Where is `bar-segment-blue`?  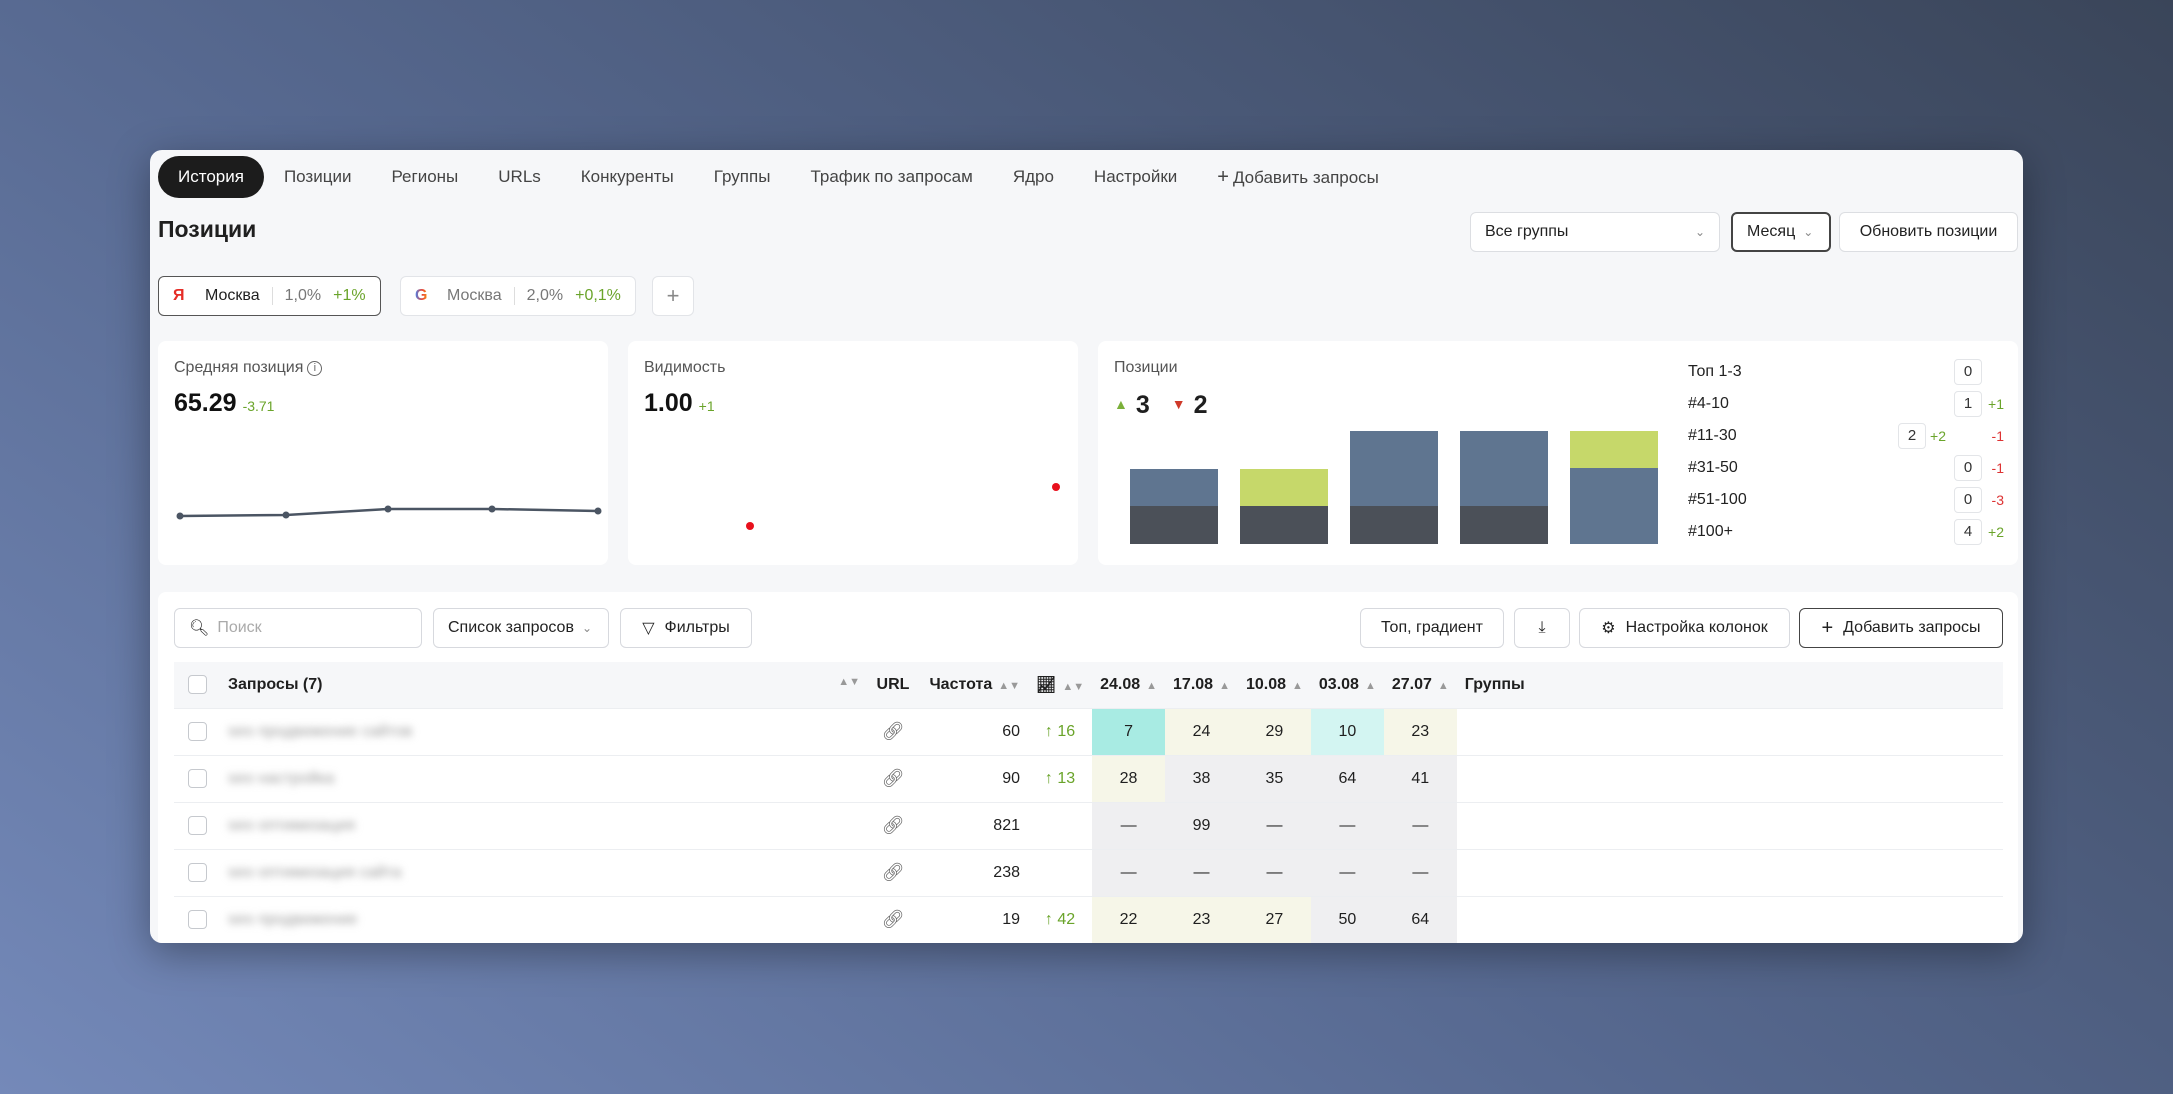
bar-segment-blue is located at coordinates (1504, 468).